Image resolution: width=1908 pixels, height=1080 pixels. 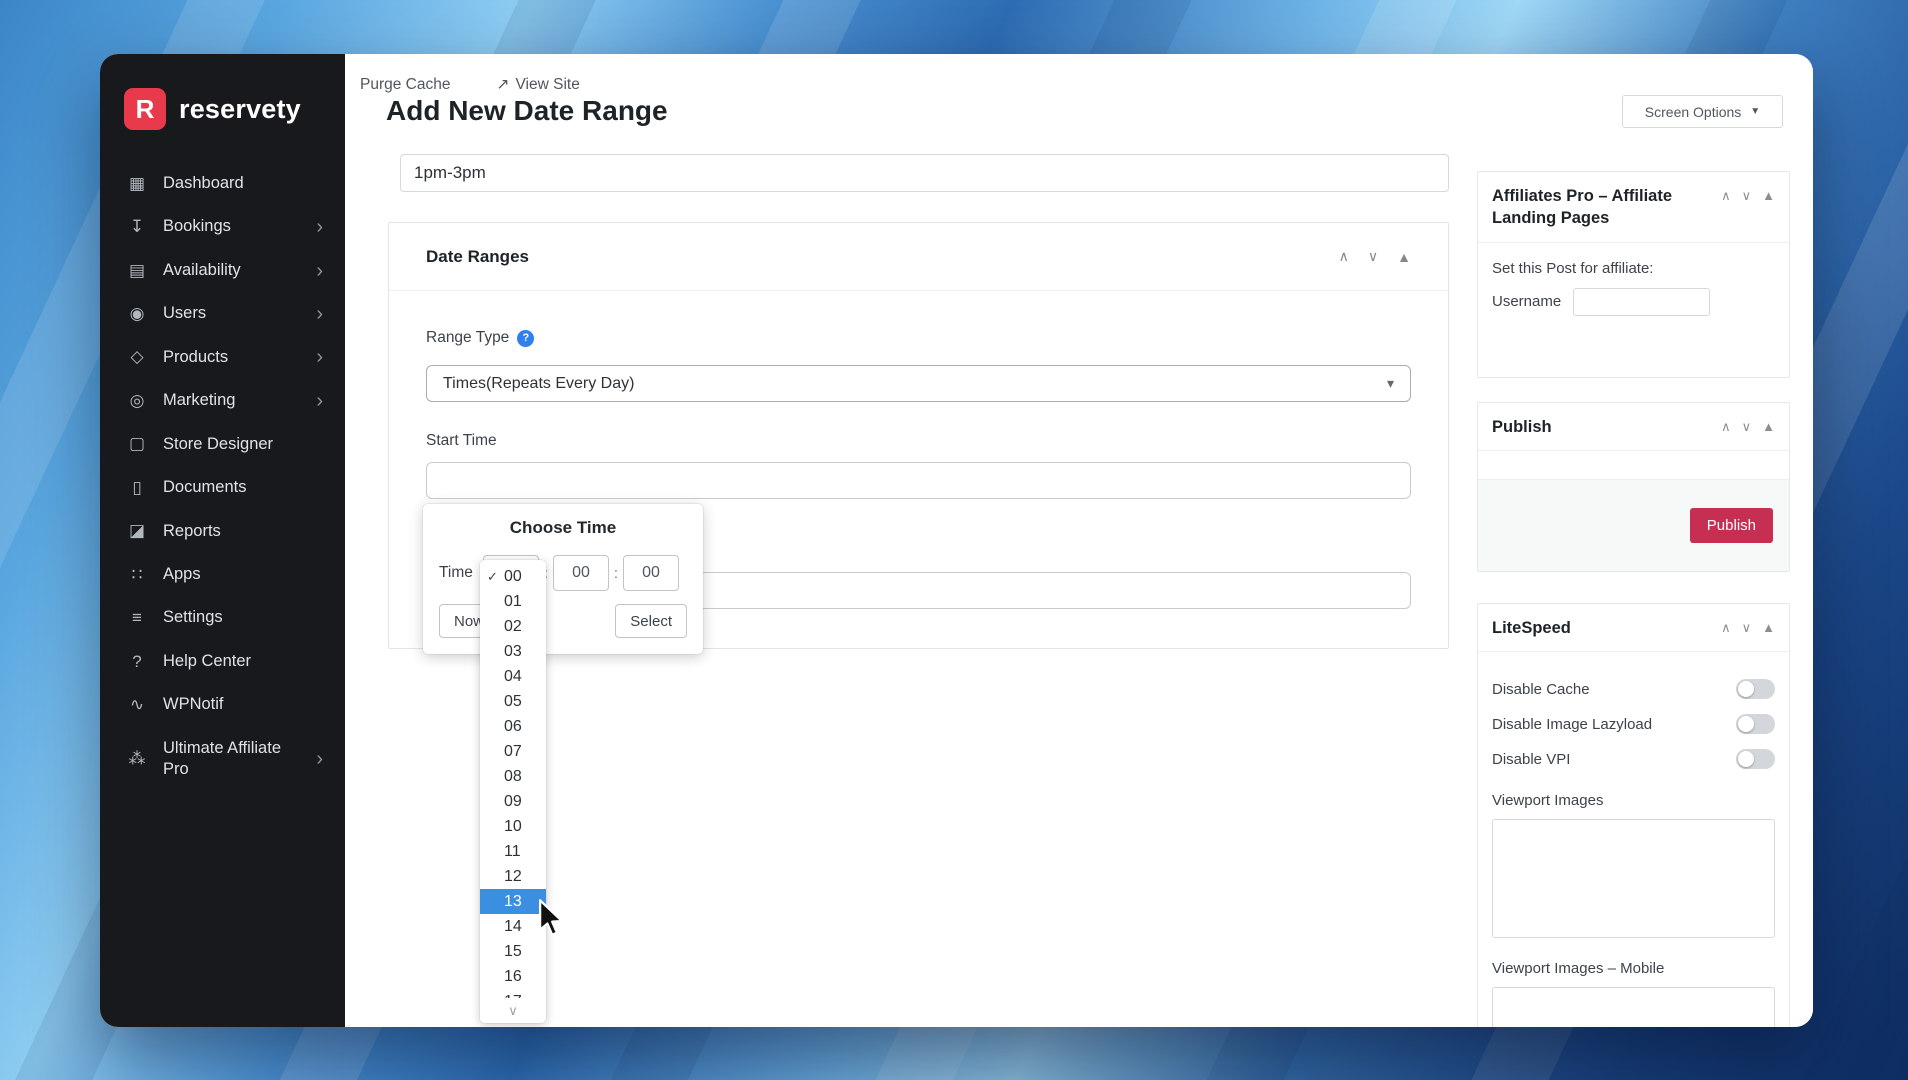 I want to click on hour-option-label: 13, so click(x=513, y=901).